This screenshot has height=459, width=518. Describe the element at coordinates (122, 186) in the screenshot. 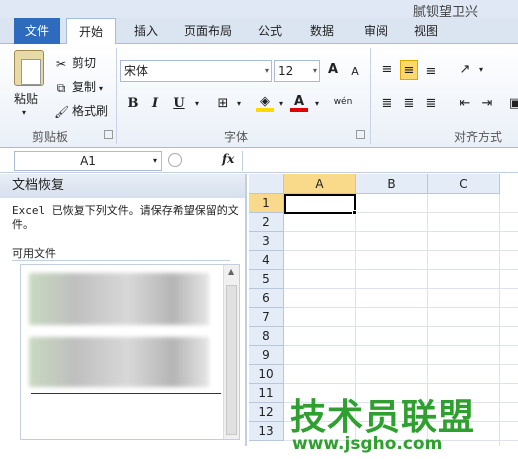

I see `recovery-pane-title: 文档恢复` at that location.